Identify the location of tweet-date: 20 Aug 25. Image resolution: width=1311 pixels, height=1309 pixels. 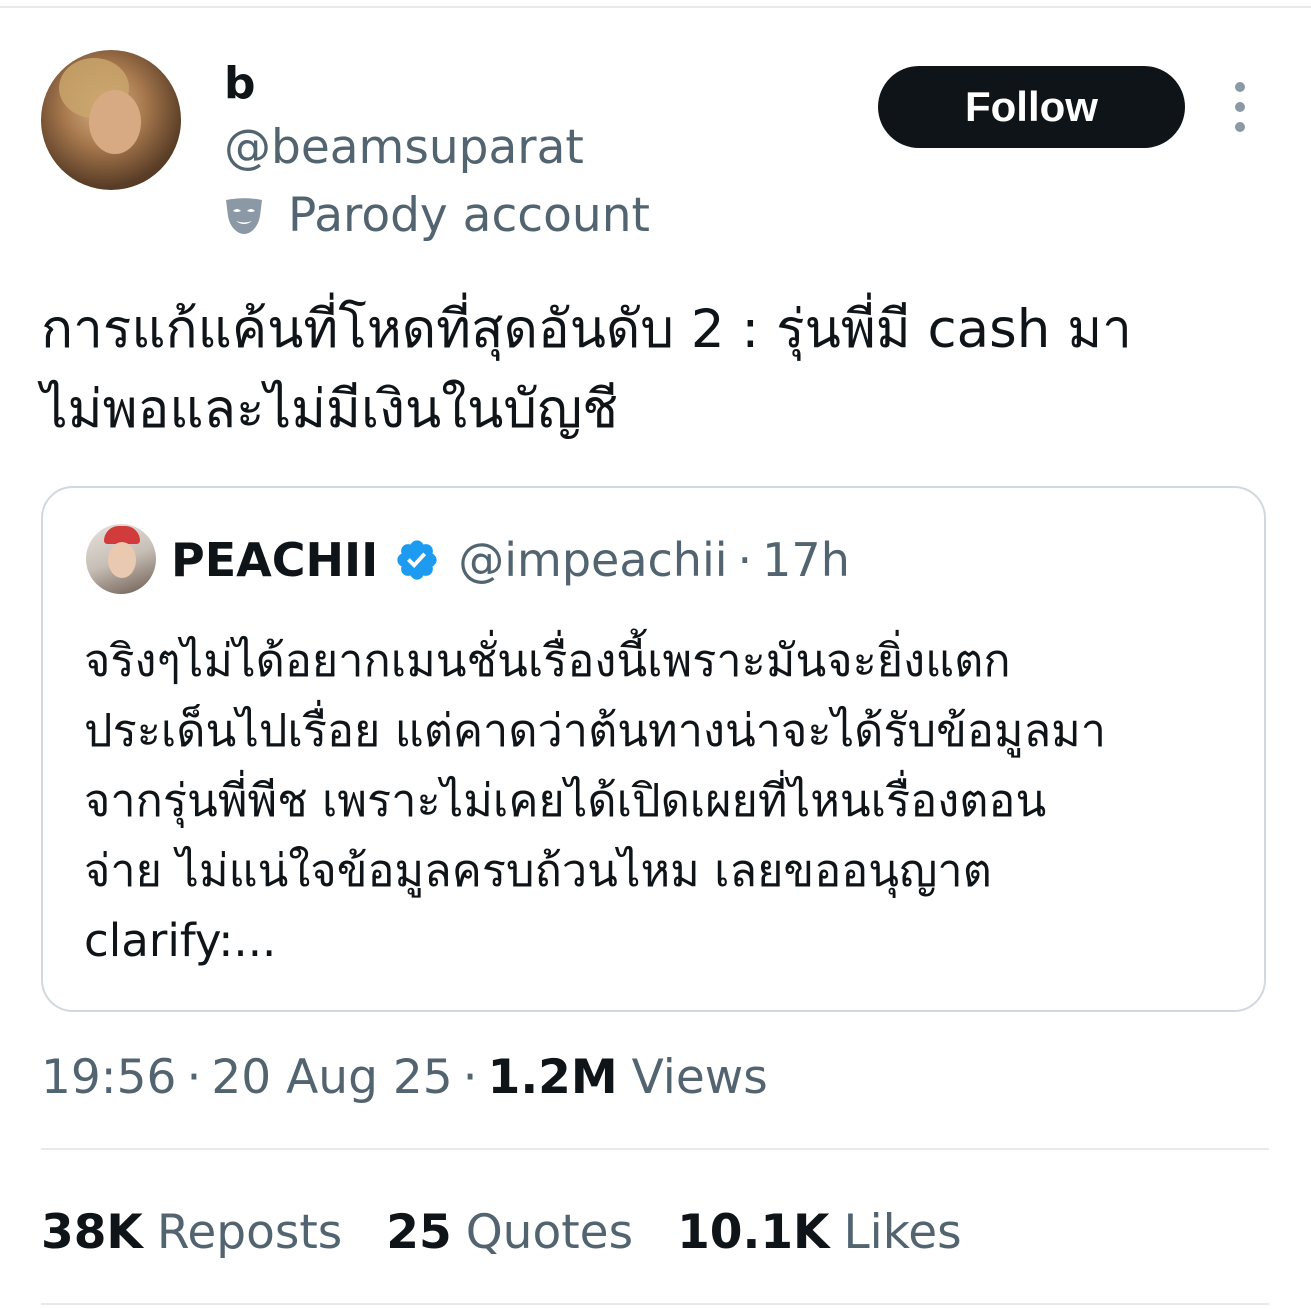
(331, 1077).